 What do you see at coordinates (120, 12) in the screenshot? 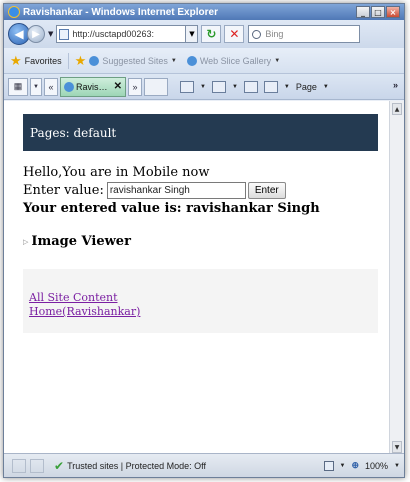
I see `window-title: Ravishankar - Windows Internet Explorer` at bounding box center [120, 12].